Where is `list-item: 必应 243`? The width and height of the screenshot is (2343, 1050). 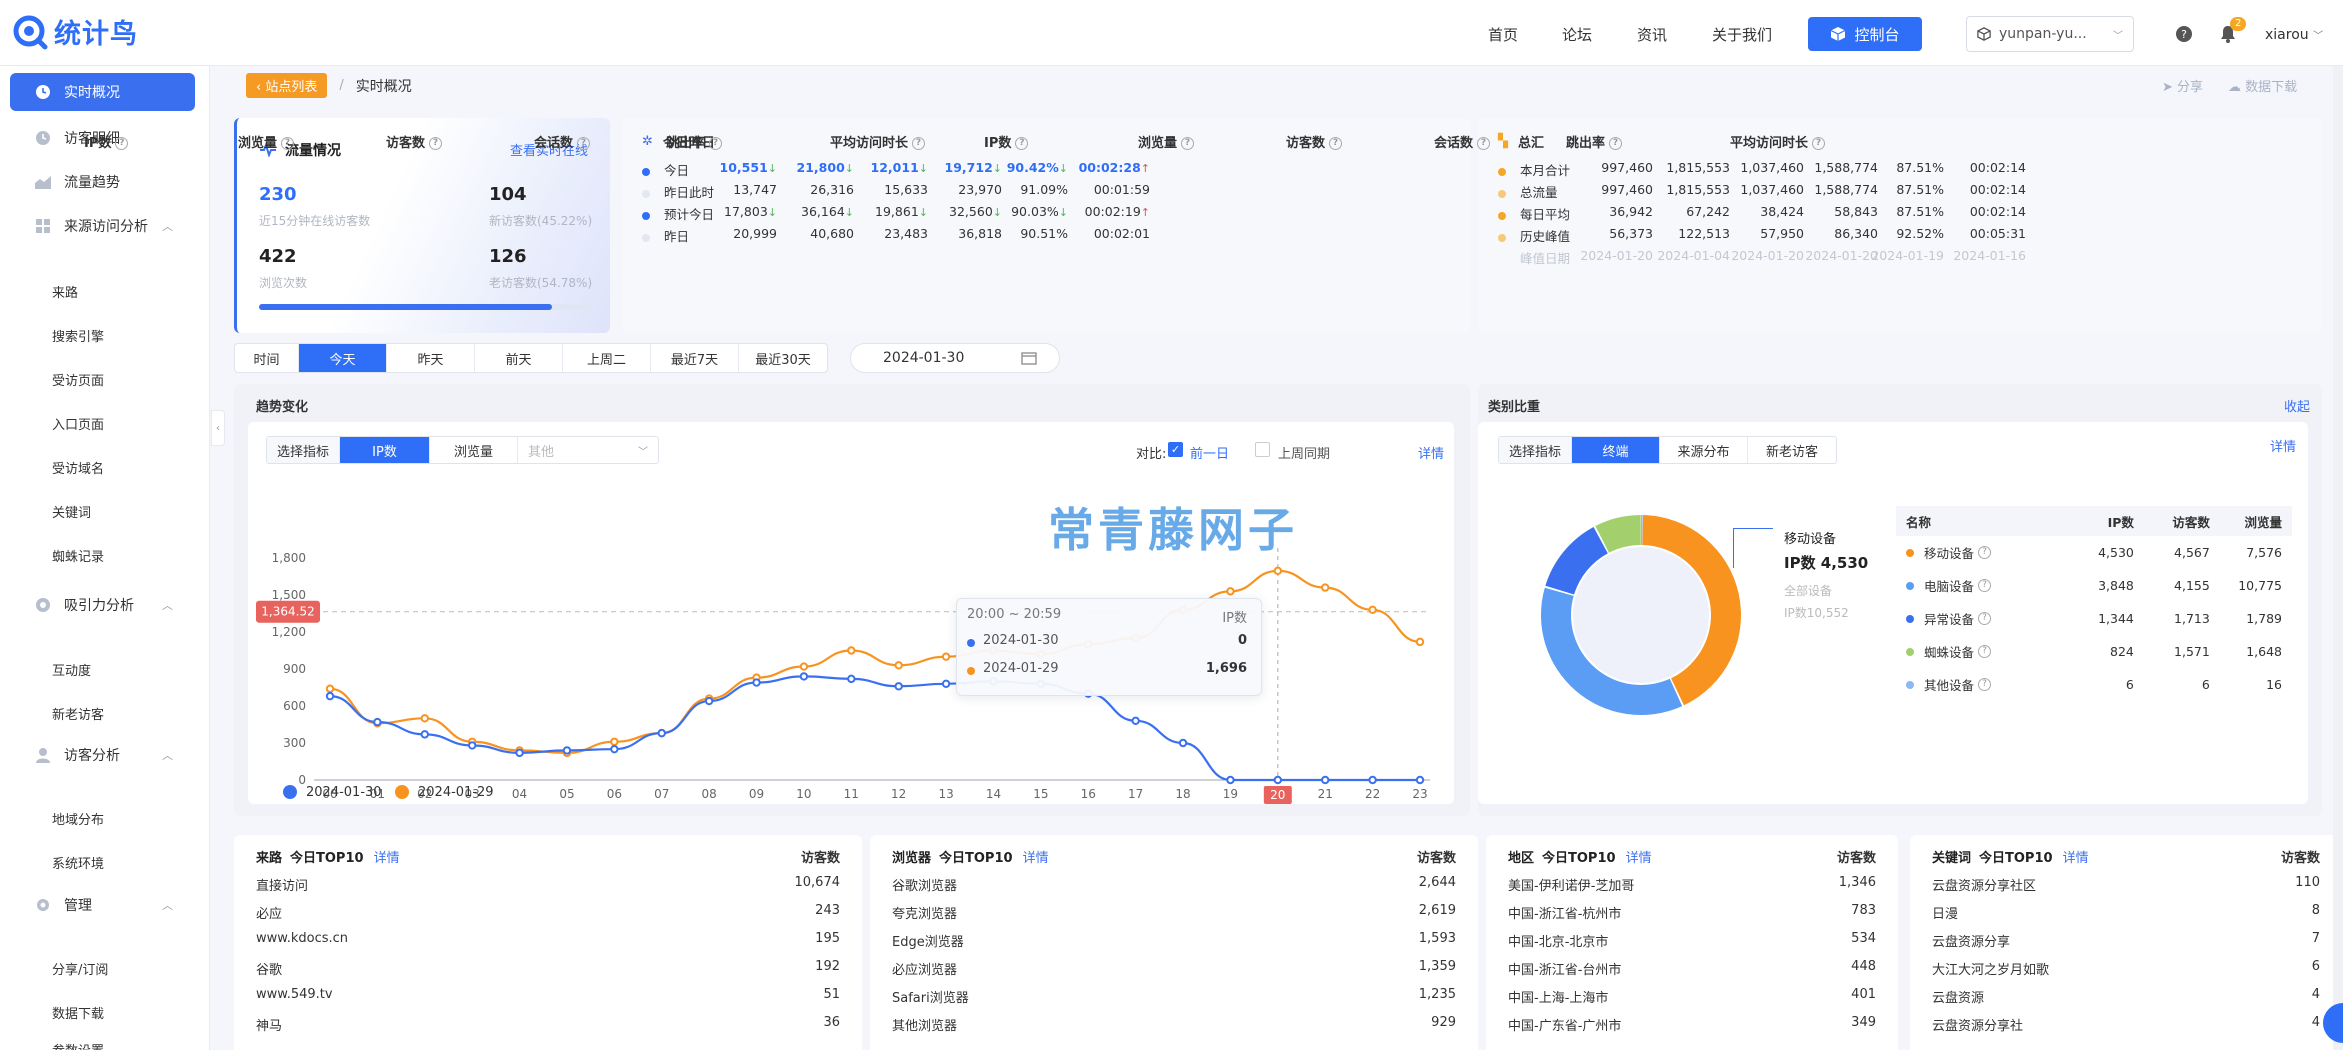 list-item: 必应 243 is located at coordinates (548, 912).